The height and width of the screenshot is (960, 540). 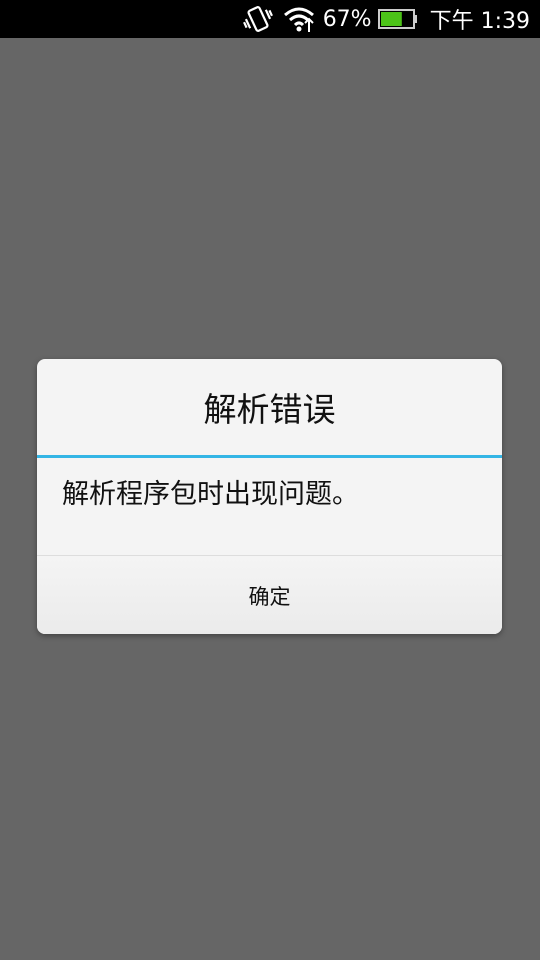 I want to click on wifi-icon, so click(x=303, y=19).